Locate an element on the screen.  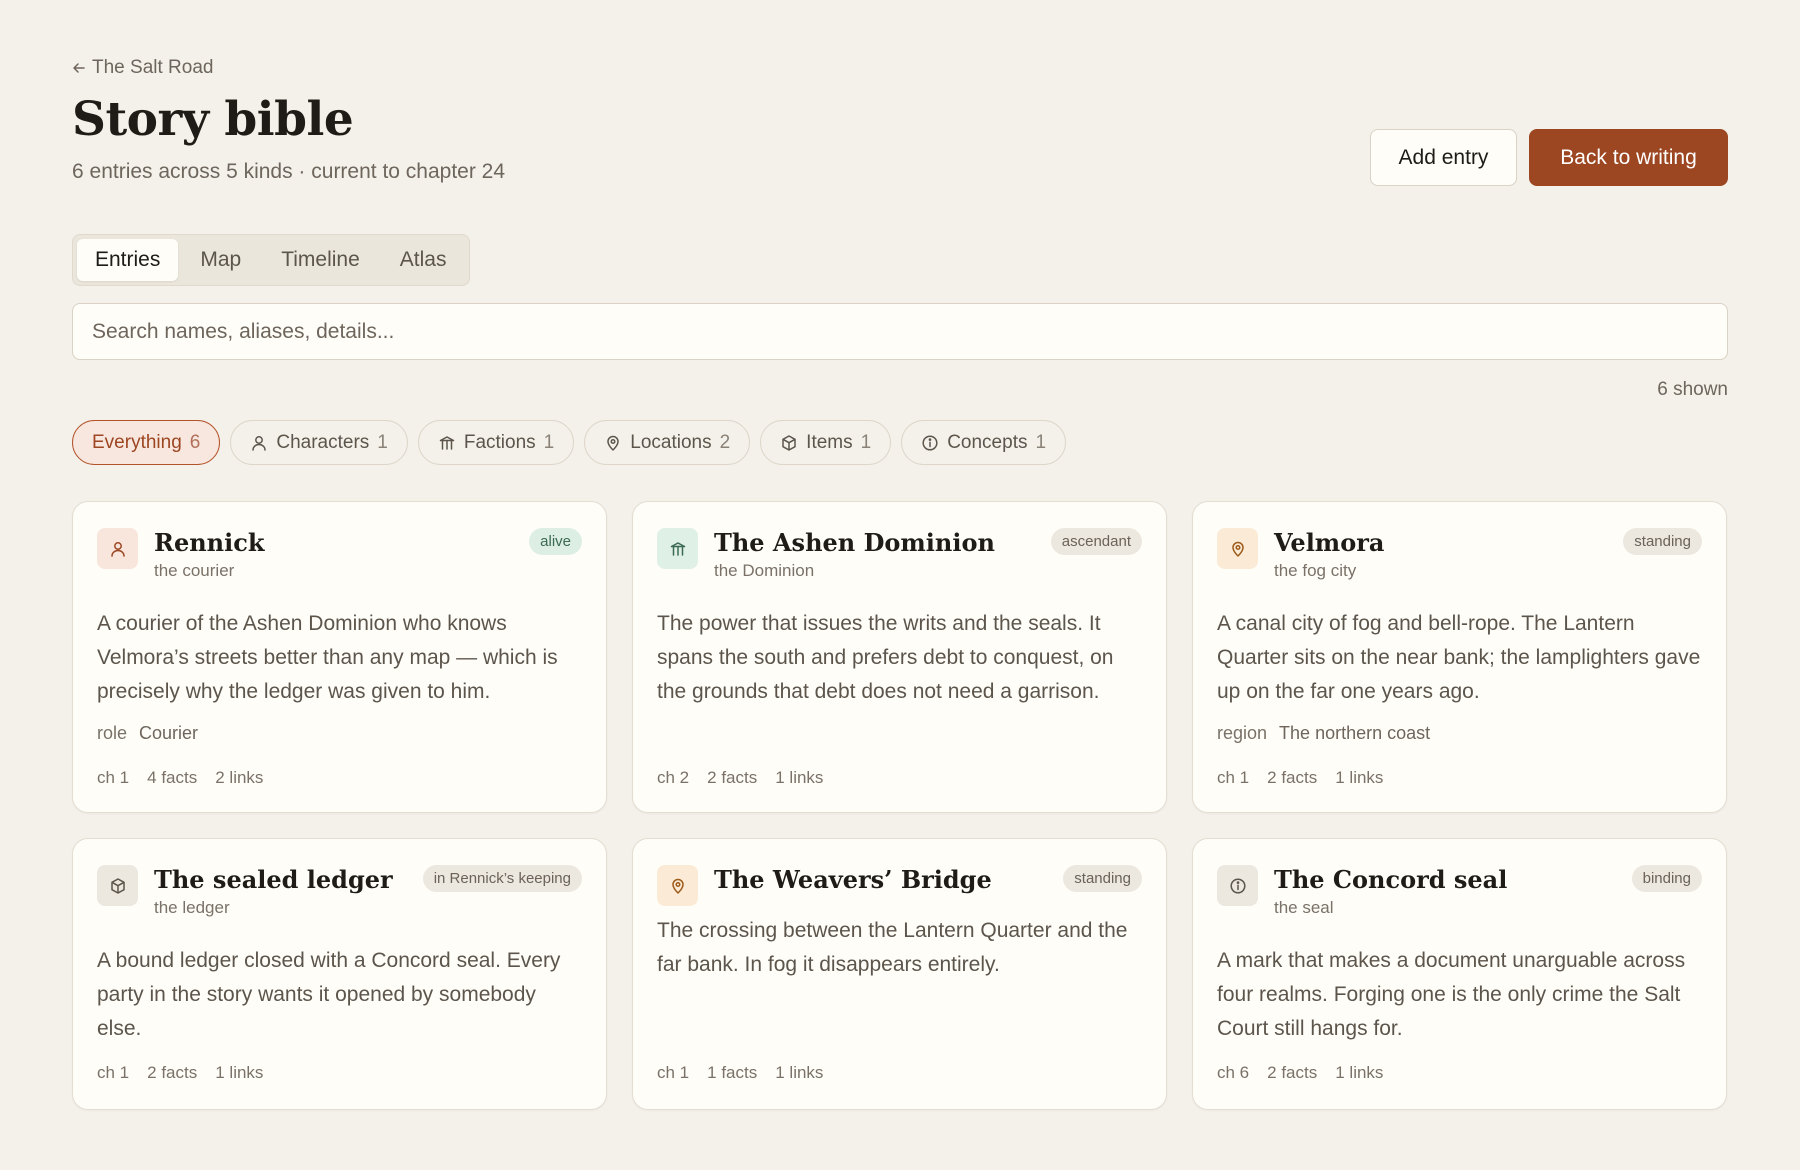
character-kind-badge is located at coordinates (117, 548).